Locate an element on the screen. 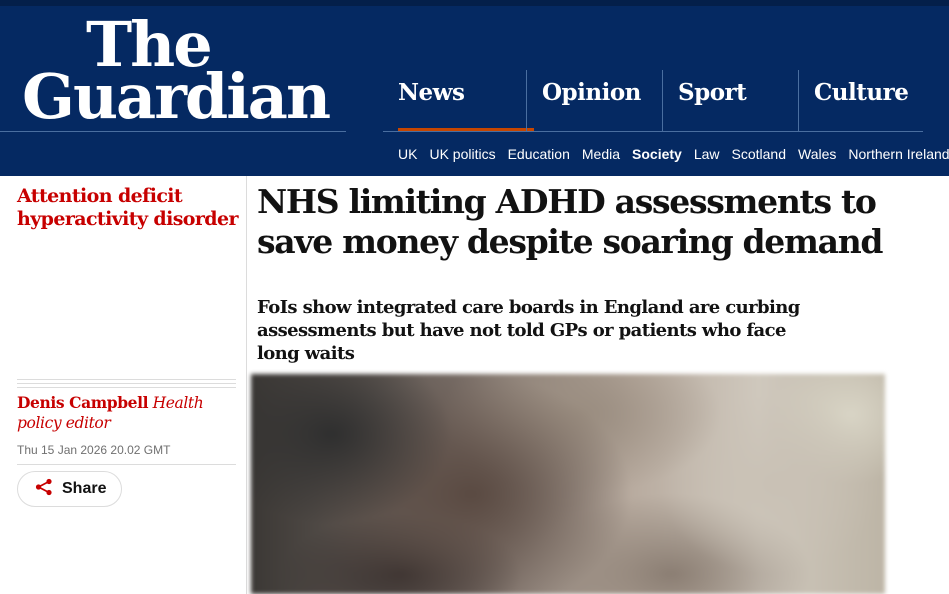 The image size is (949, 594). subnav-item-uk-politics: UK politics is located at coordinates (462, 156).